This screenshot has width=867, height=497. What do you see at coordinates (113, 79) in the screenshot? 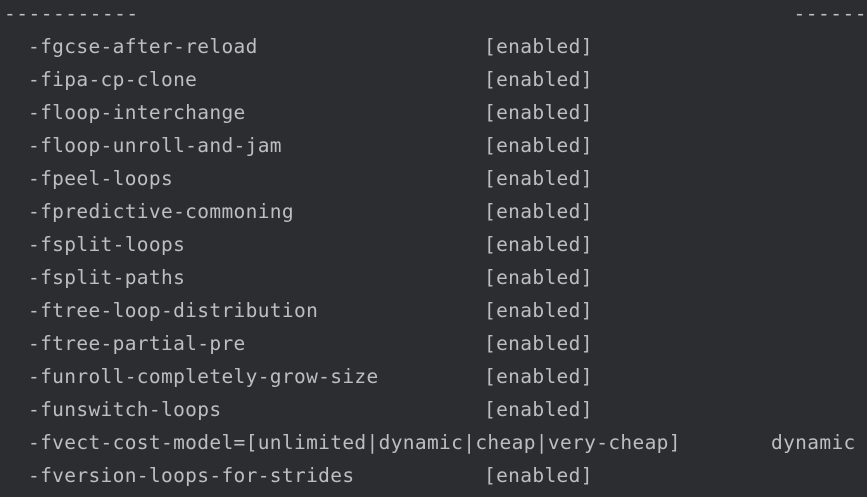
I see `option-flag: -fipa-cp-clone` at bounding box center [113, 79].